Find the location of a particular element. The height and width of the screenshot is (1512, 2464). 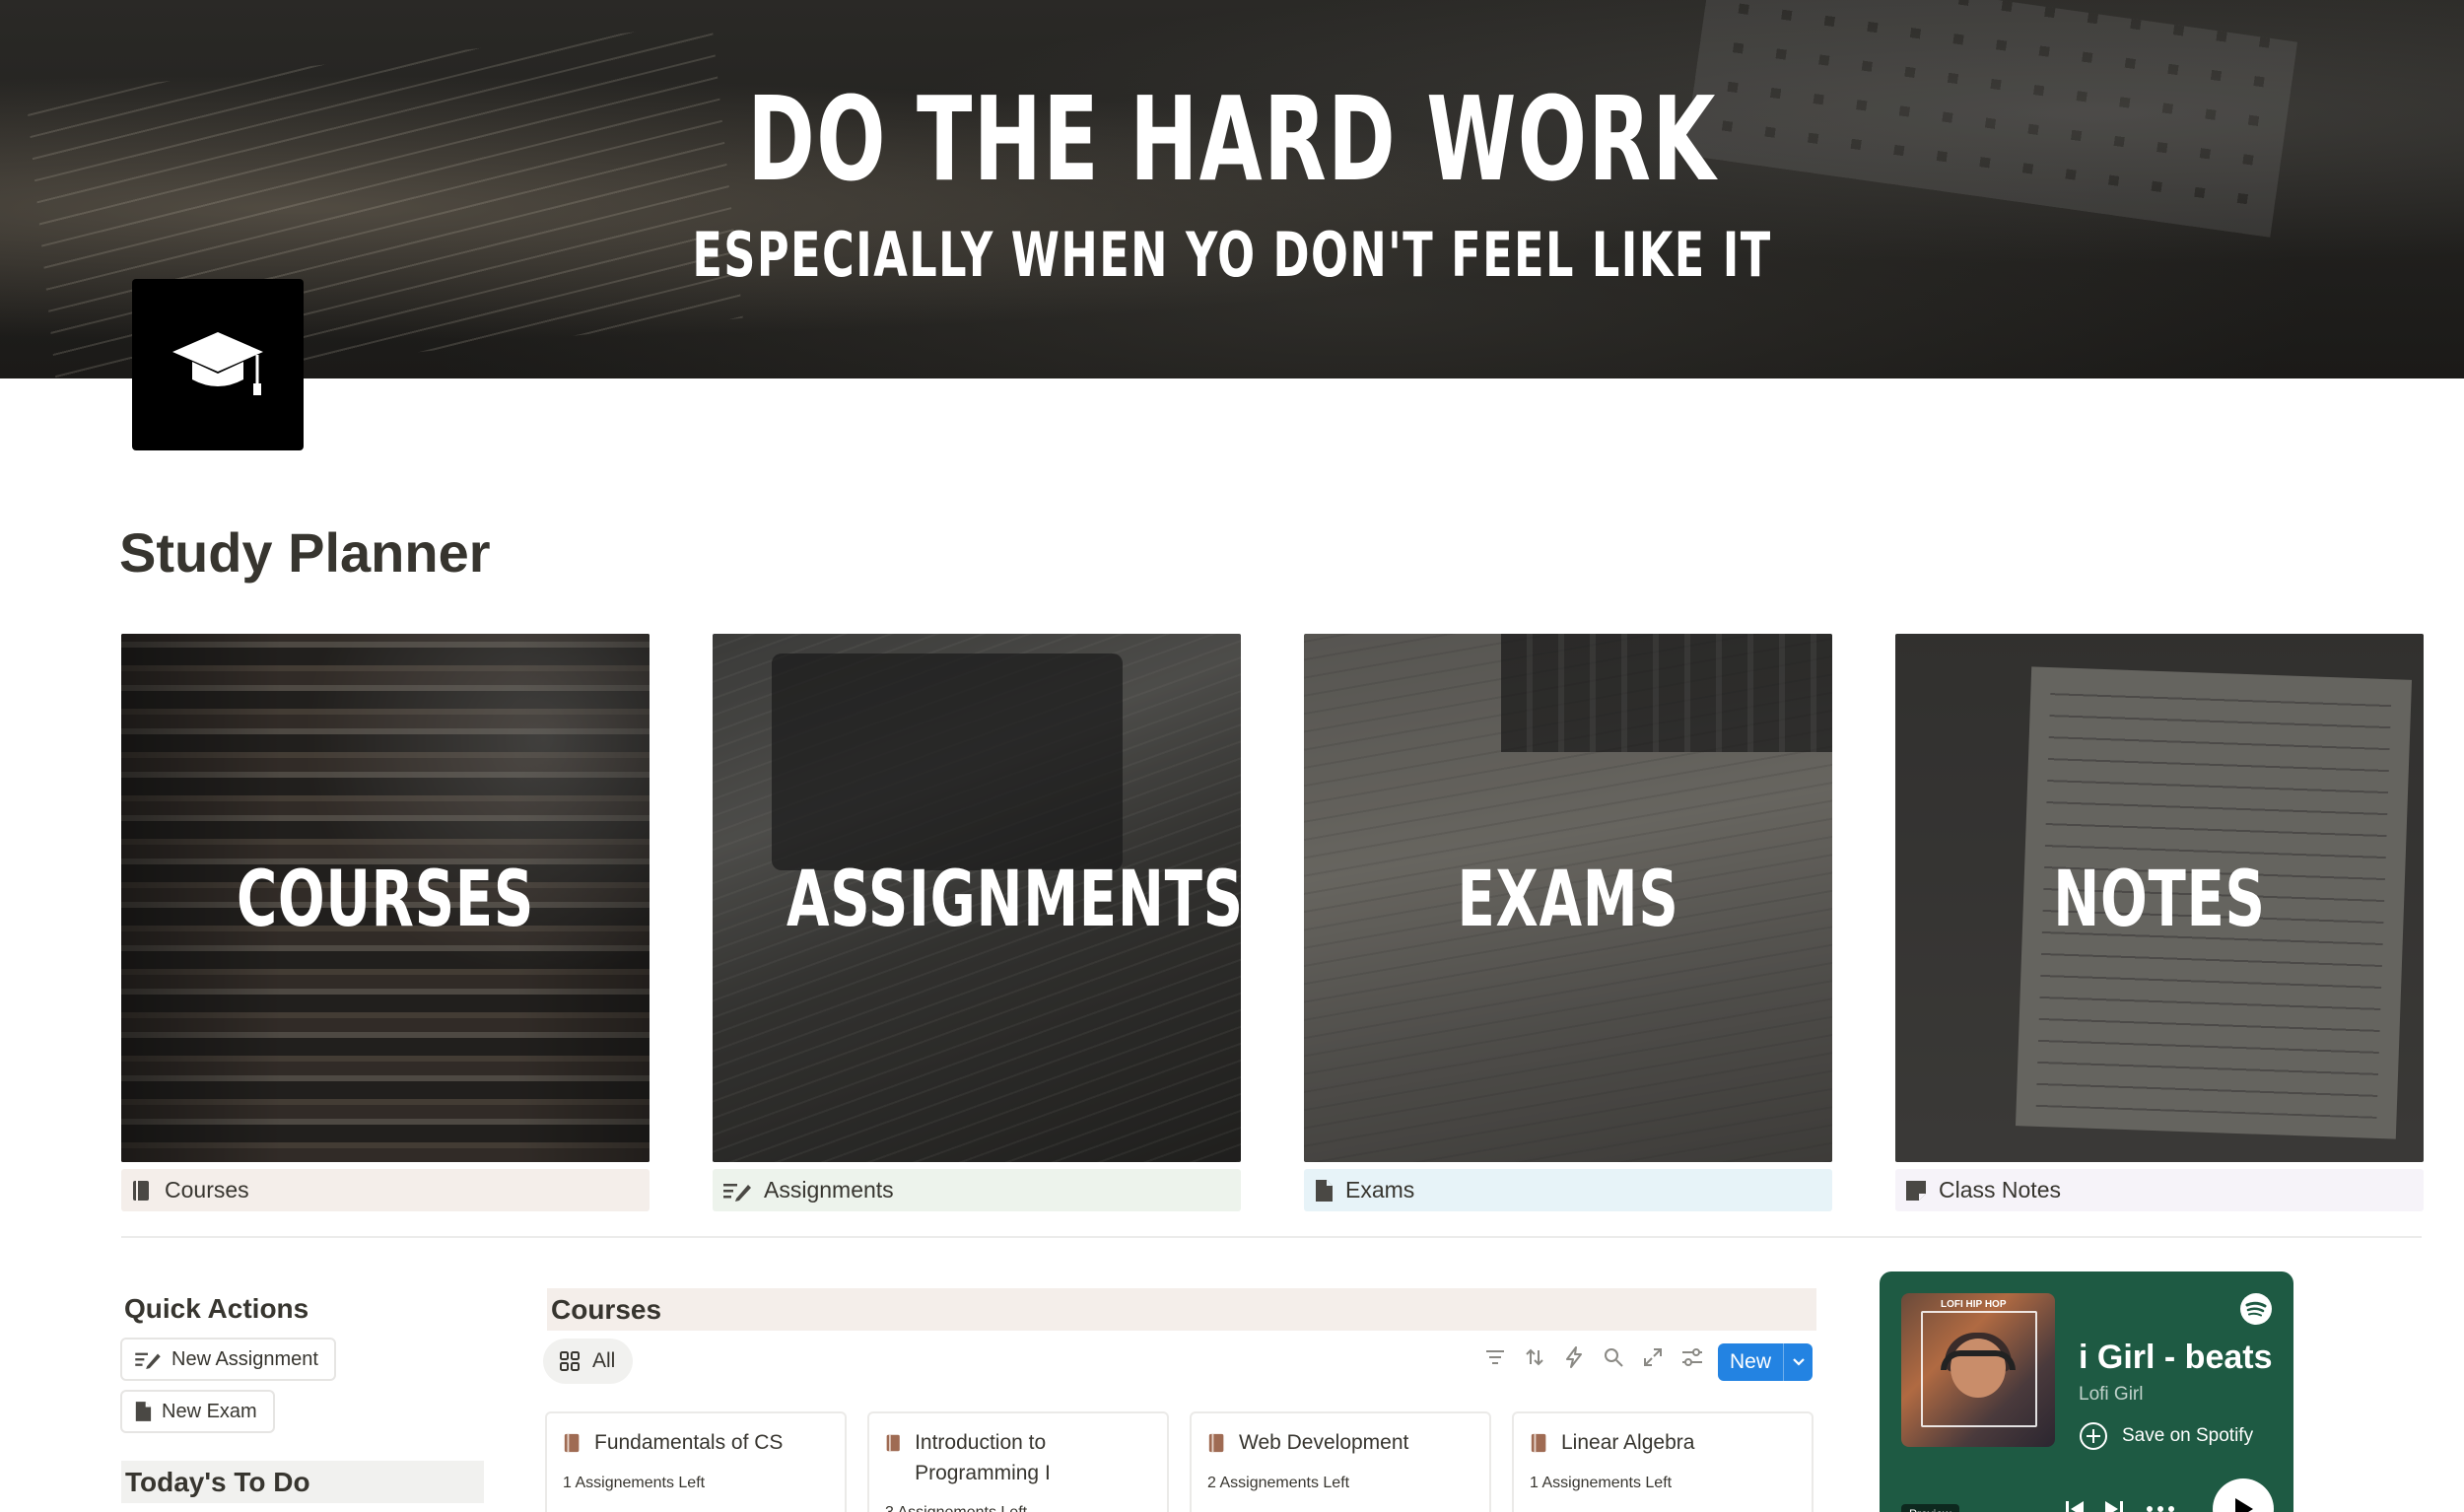

save-on-spotify-label: Save on Spotify is located at coordinates (2188, 1435).